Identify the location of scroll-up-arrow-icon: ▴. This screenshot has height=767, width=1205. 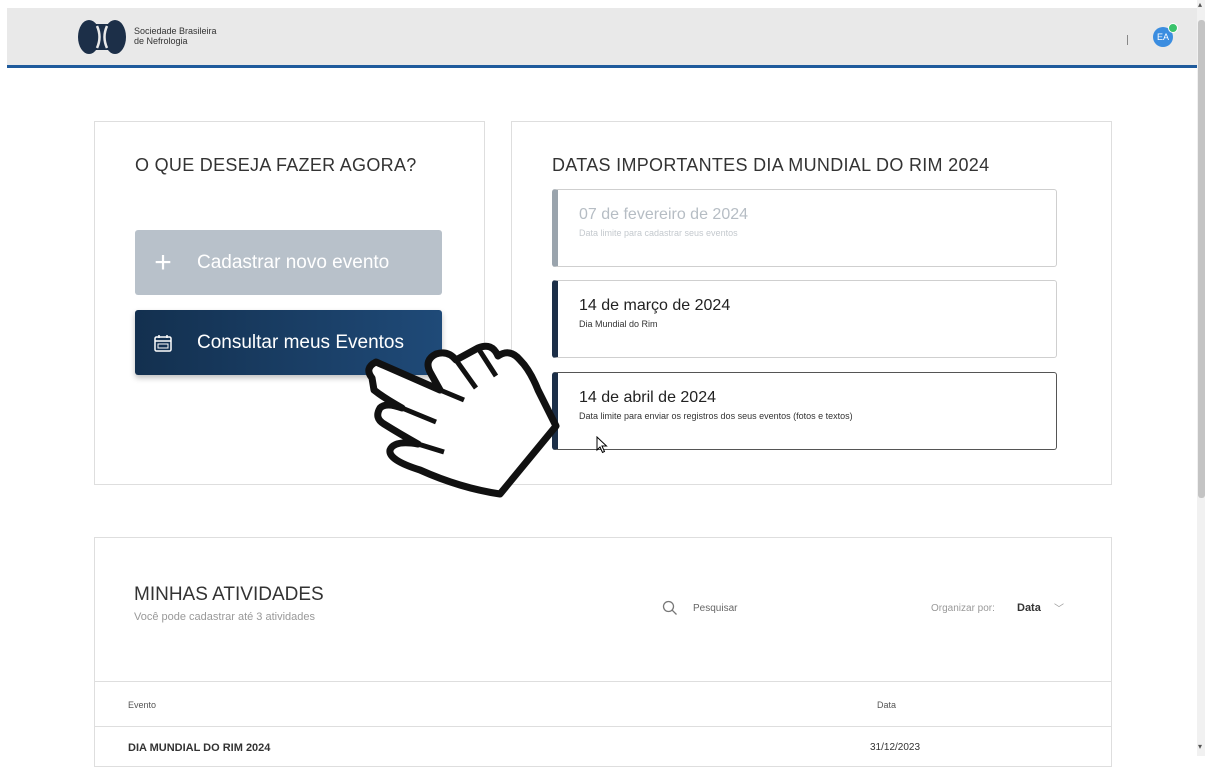
(1200, 4).